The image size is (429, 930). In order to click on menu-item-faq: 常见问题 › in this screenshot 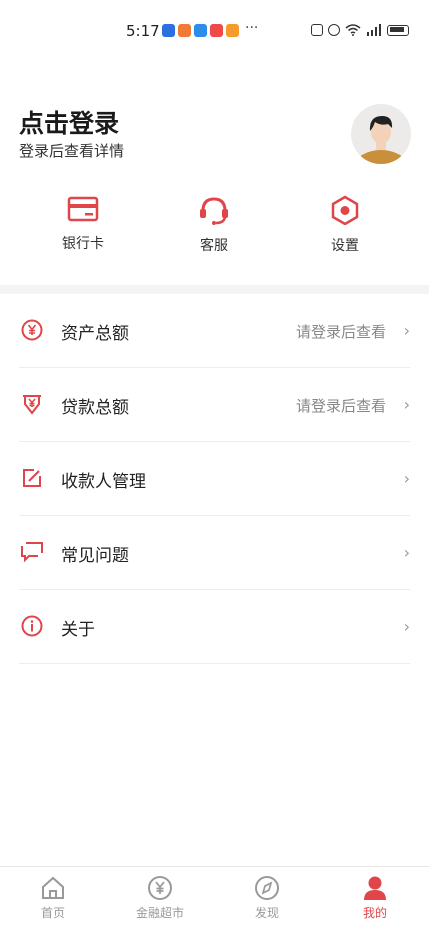, I will do `click(214, 553)`.